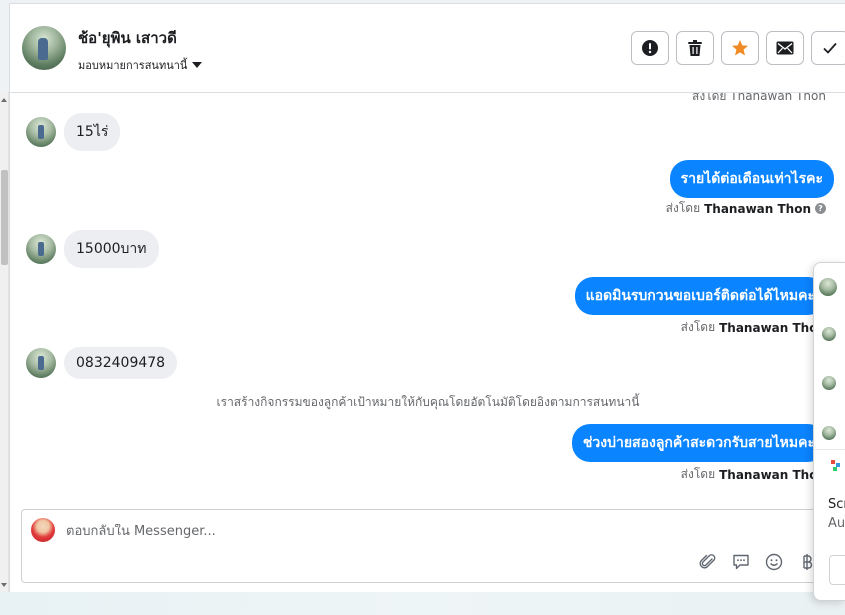 This screenshot has width=845, height=615. I want to click on saved-replies-button, so click(741, 562).